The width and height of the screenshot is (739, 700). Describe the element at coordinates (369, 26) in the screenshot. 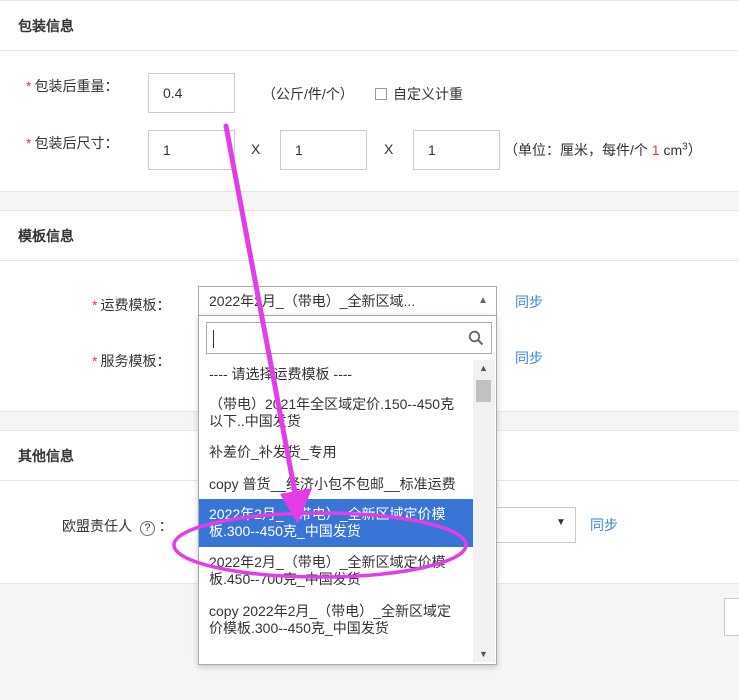

I see `packaging-title: 包装信息` at that location.